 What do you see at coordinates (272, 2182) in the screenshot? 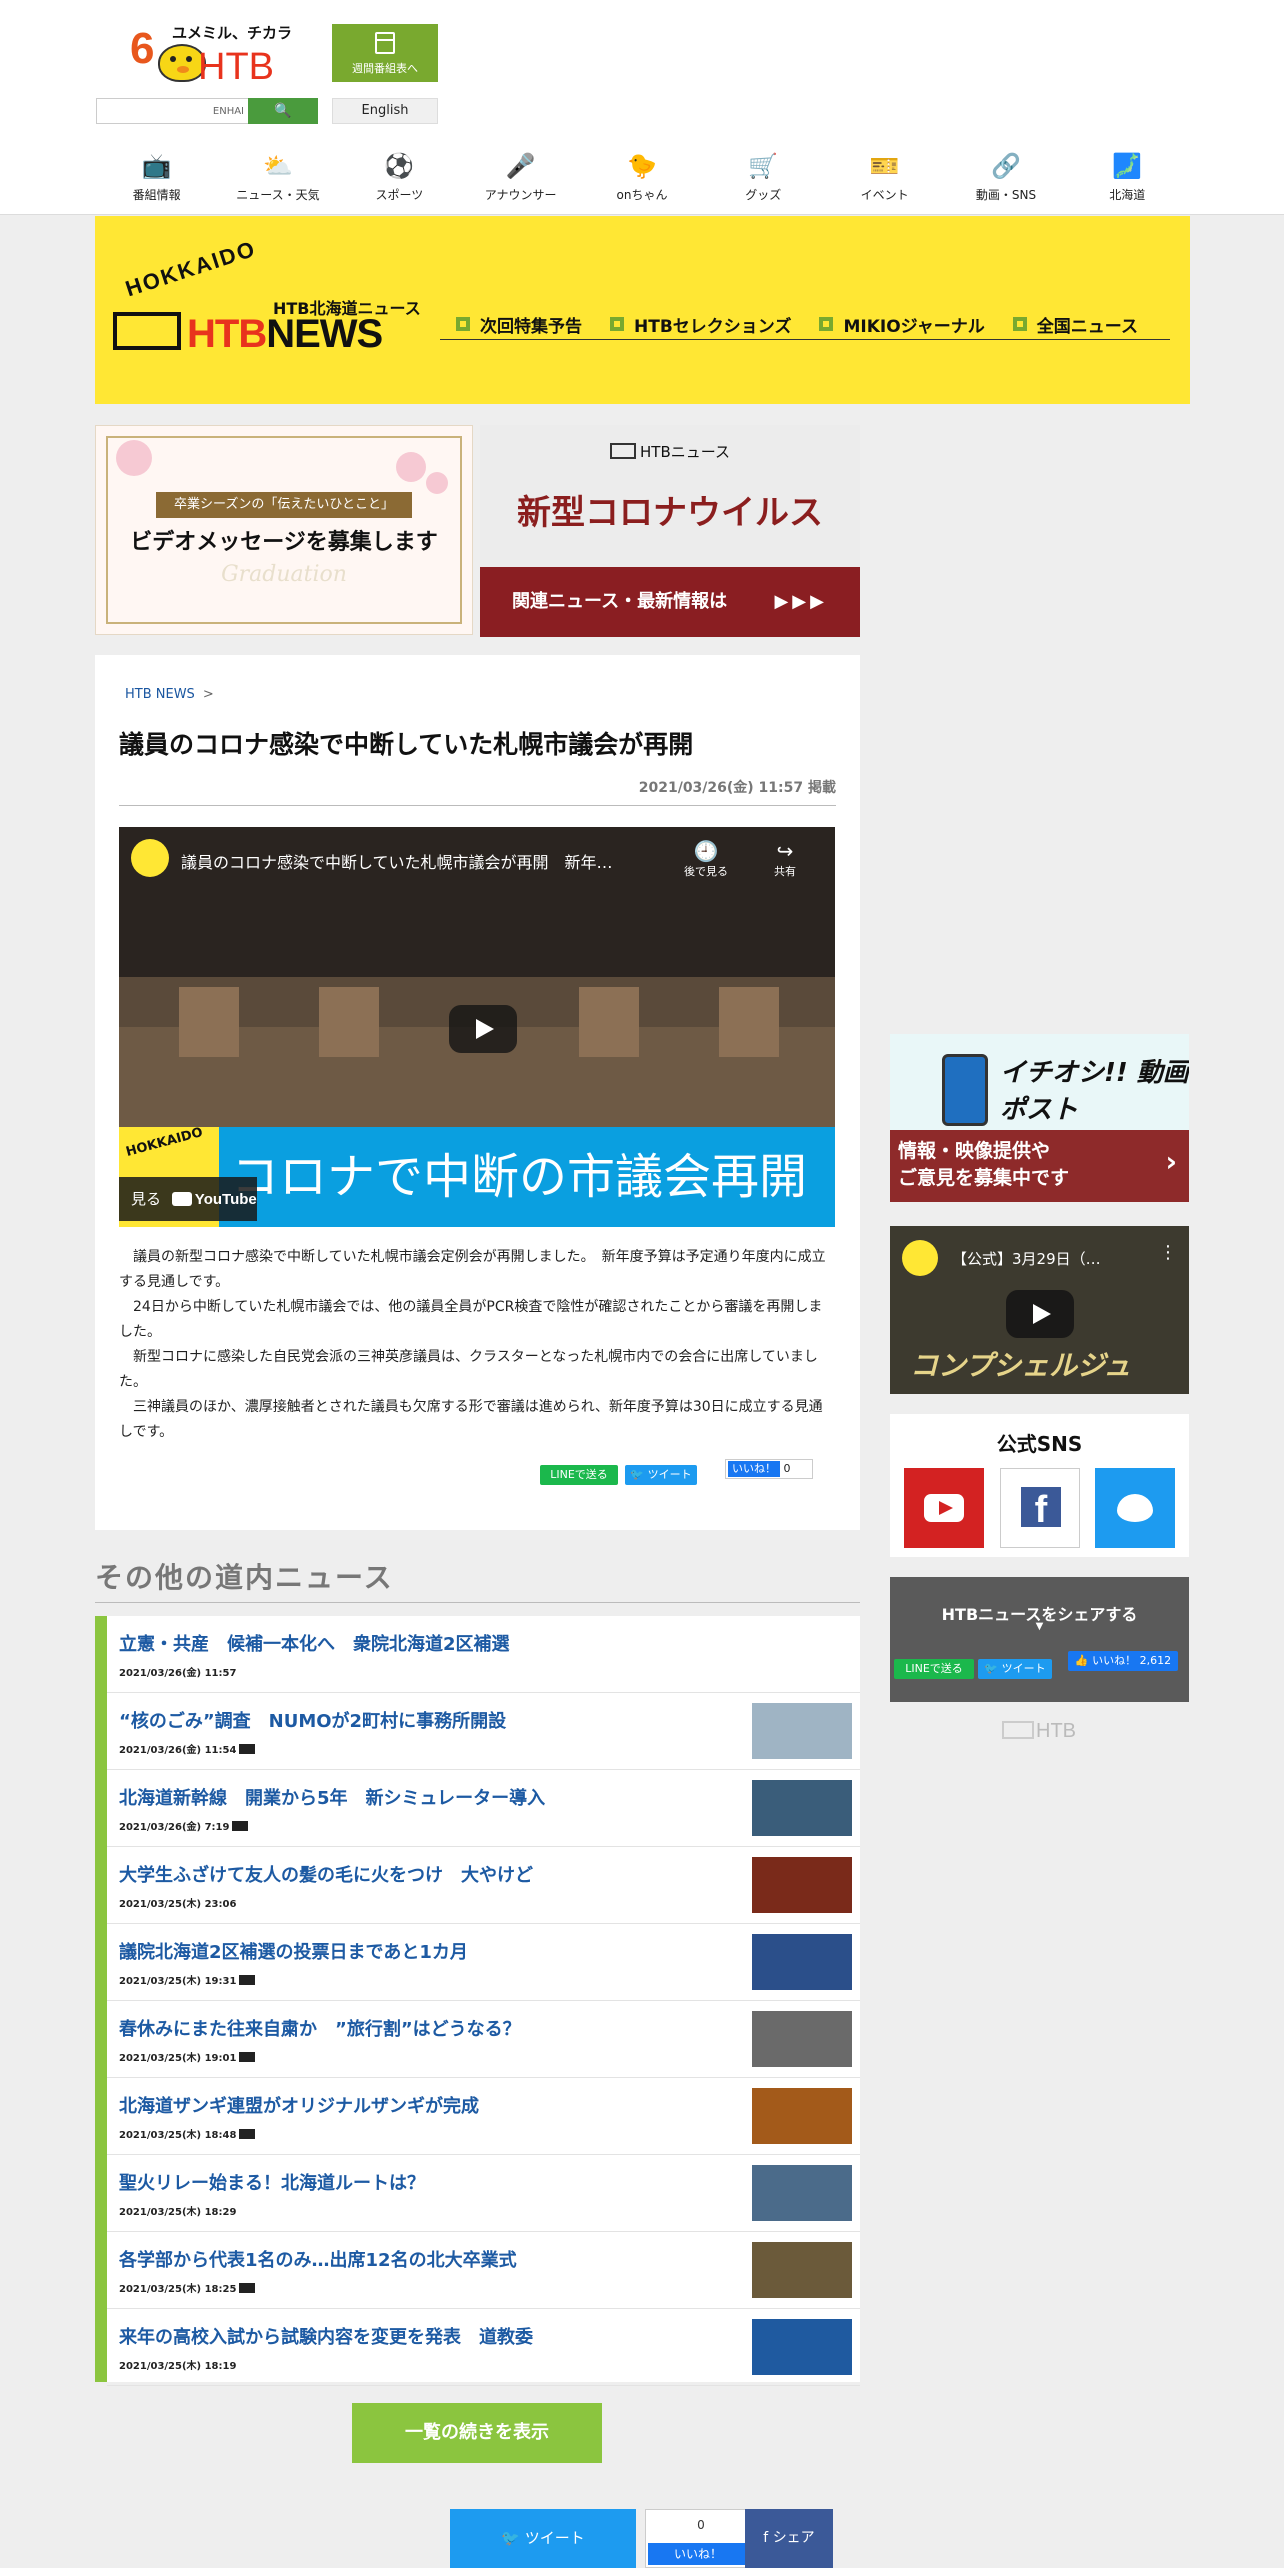
I see `news-item-title: 聖火リレー始まる！北海道ルートは？` at bounding box center [272, 2182].